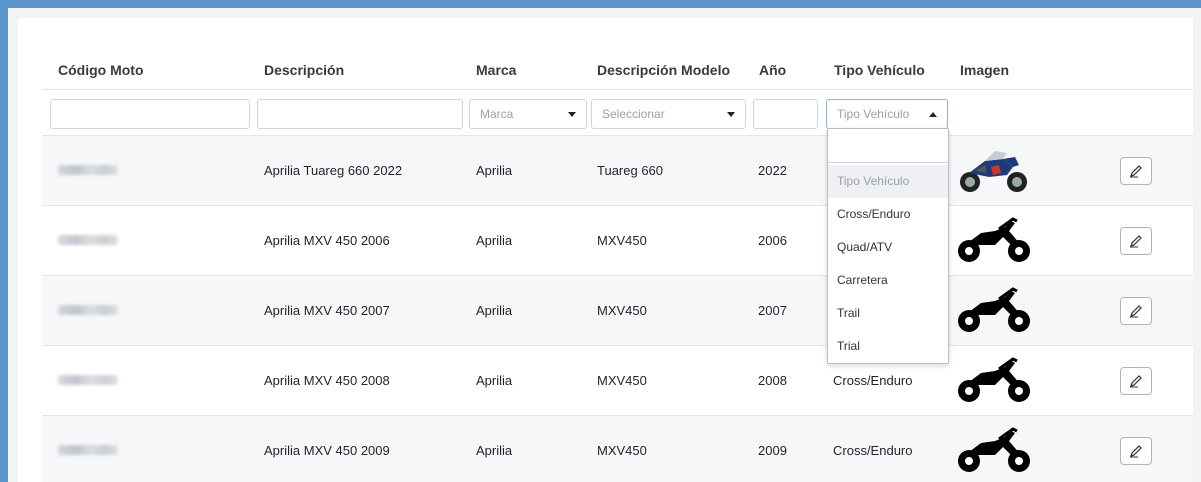 This screenshot has width=1201, height=482. Describe the element at coordinates (630, 170) in the screenshot. I see `row-modelo: Tuareg 660` at that location.